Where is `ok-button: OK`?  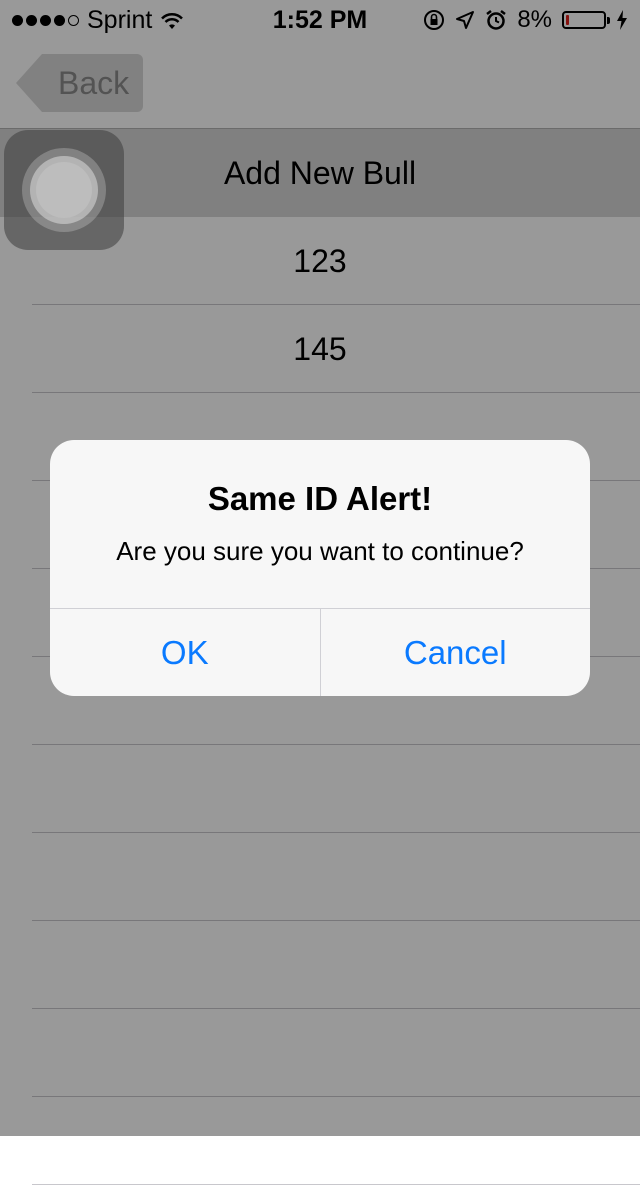
ok-button: OK is located at coordinates (185, 652).